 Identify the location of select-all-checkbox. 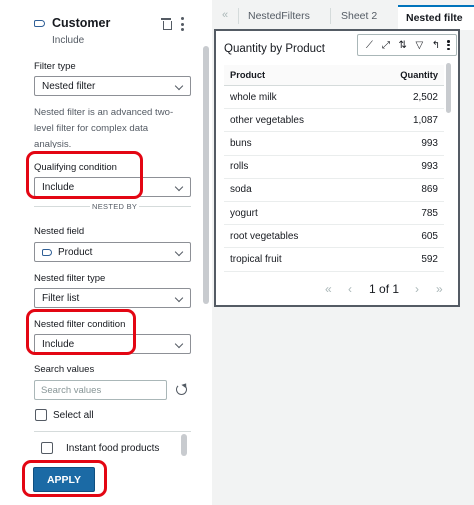
(41, 415).